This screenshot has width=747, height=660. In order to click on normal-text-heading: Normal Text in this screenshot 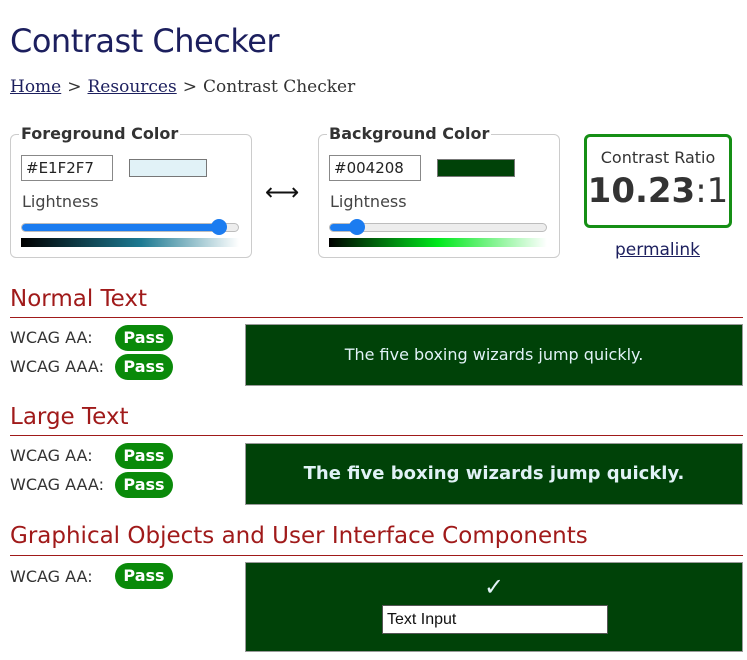, I will do `click(79, 299)`.